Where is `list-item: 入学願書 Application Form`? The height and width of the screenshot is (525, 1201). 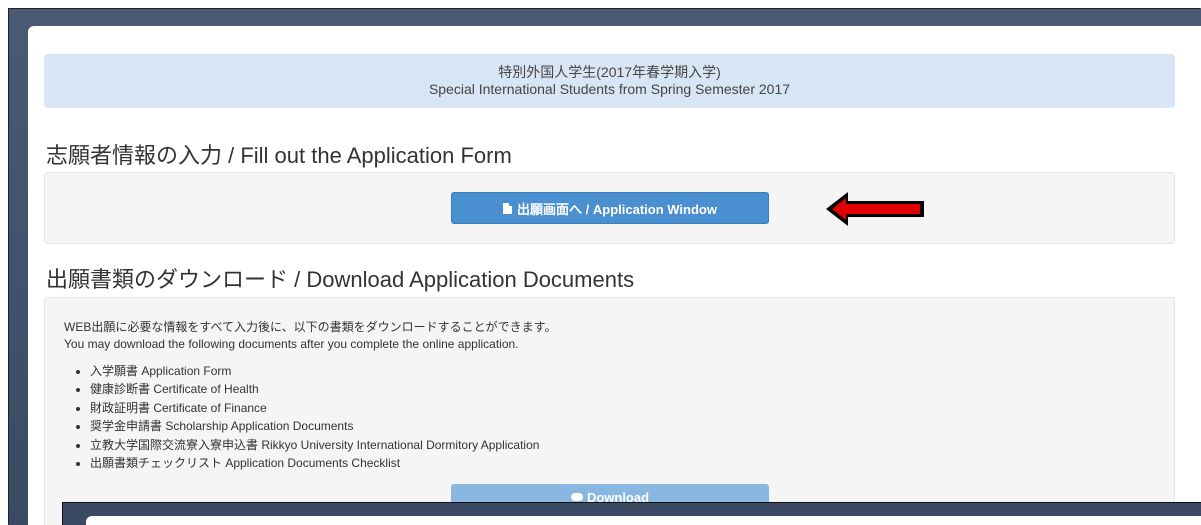 list-item: 入学願書 Application Form is located at coordinates (314, 371).